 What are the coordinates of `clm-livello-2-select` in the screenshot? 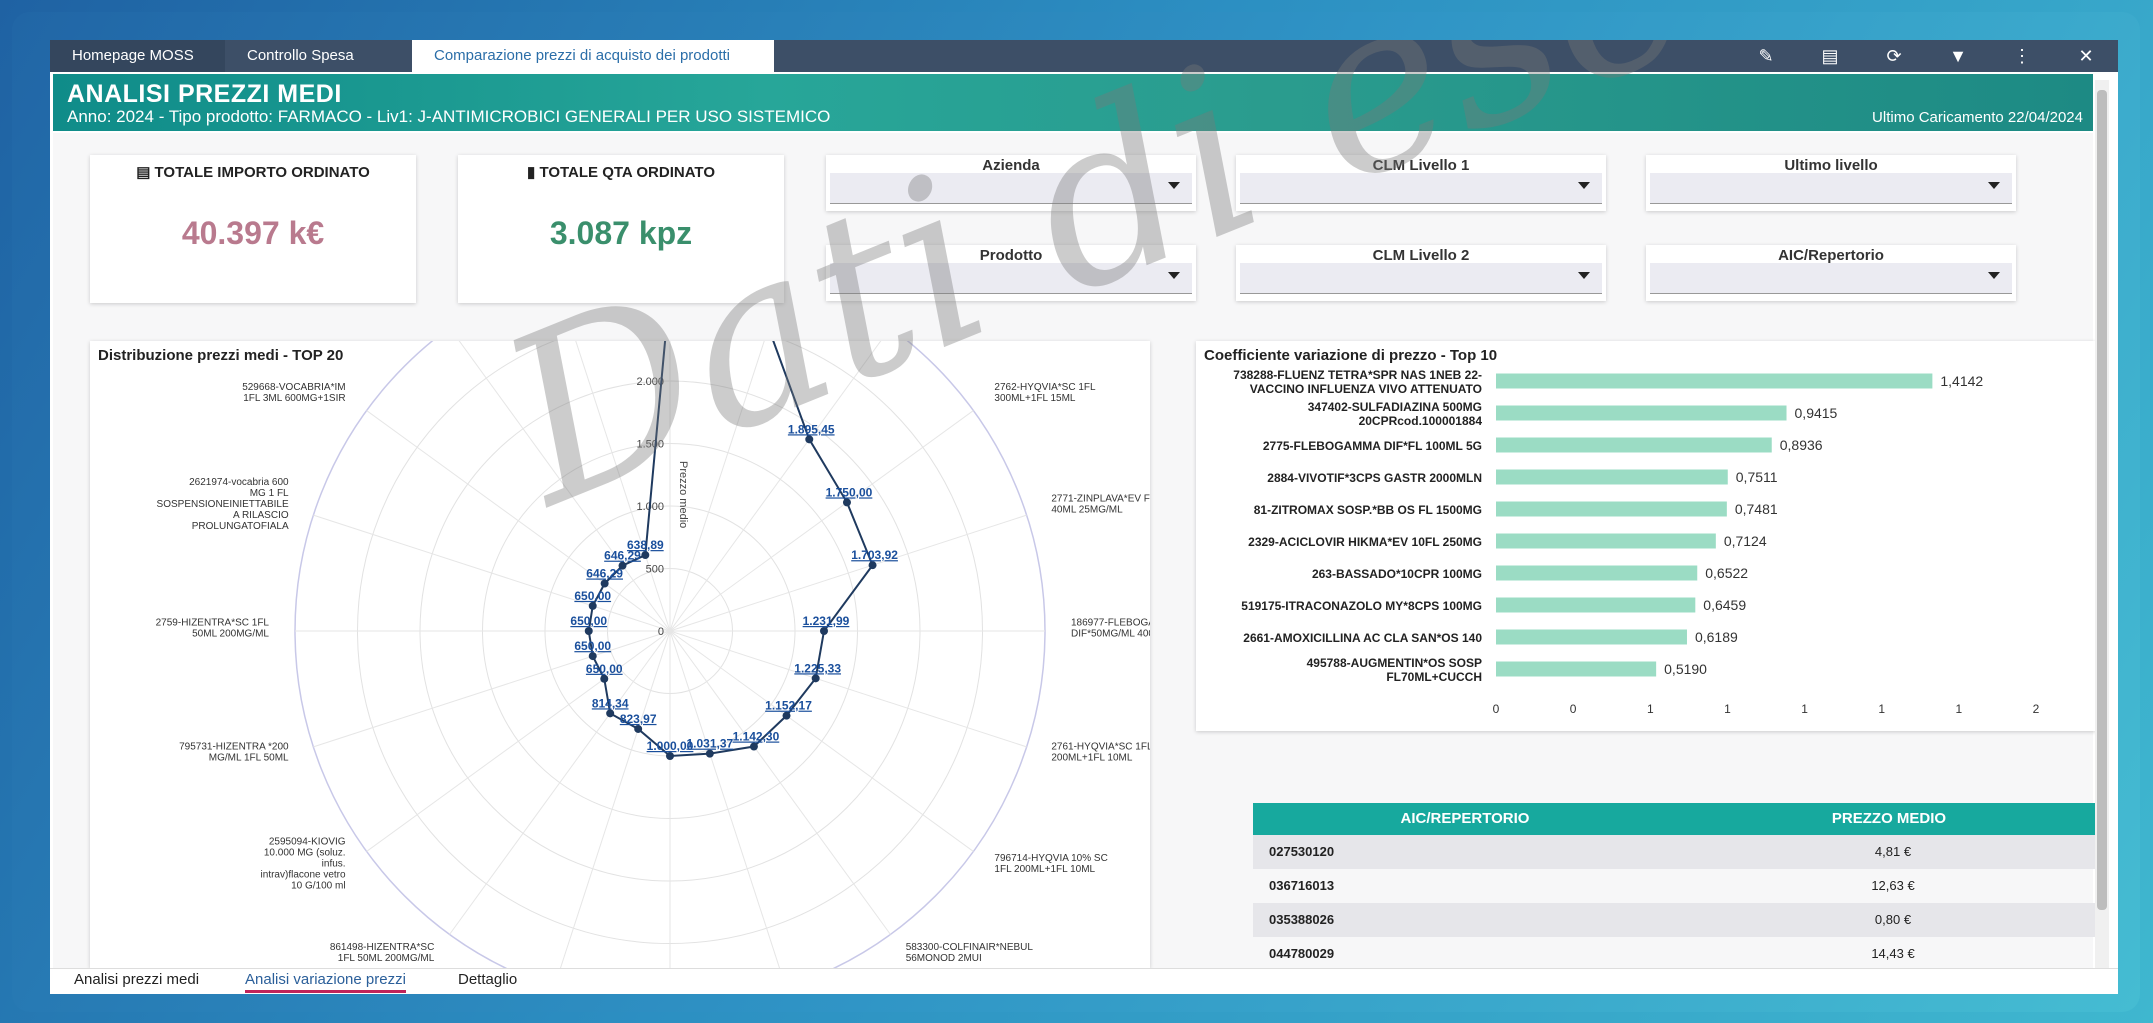 It's located at (1421, 278).